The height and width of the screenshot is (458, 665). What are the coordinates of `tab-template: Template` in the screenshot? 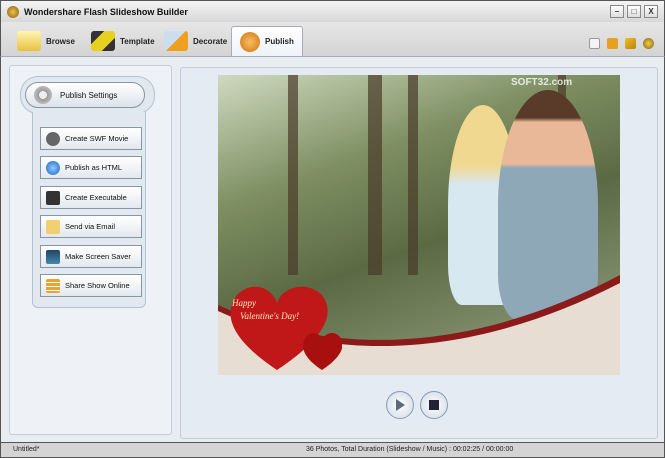 It's located at (123, 41).